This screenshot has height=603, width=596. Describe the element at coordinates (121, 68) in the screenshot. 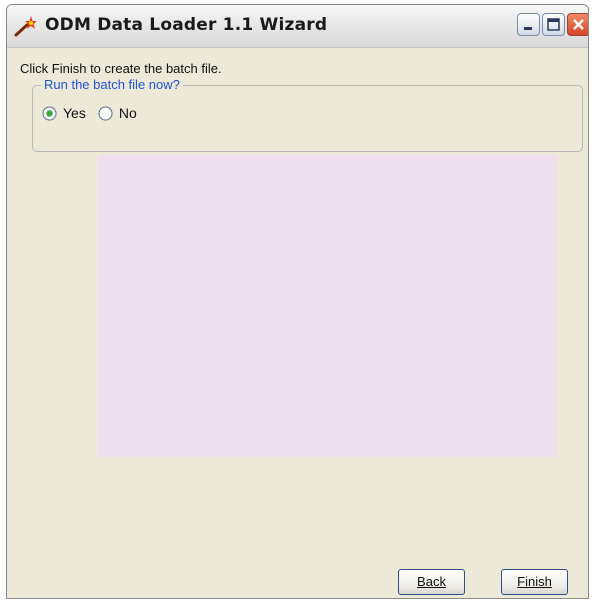

I see `instruction-text: Click Finish to create the batch file.` at that location.